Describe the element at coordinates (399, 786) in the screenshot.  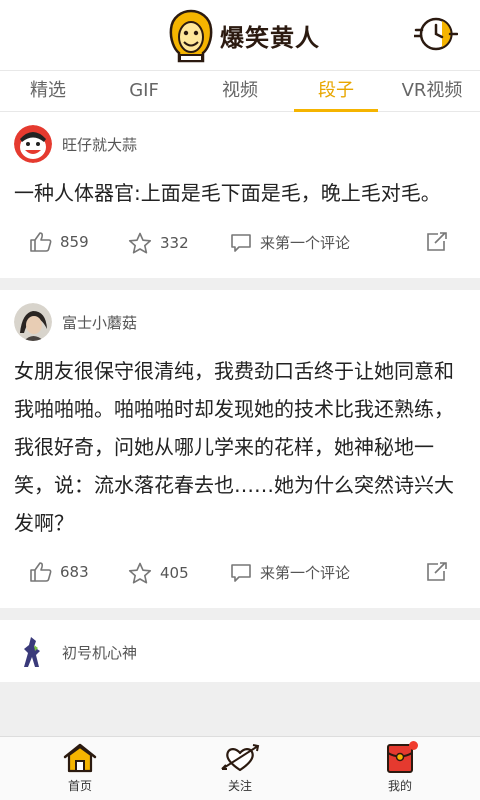
I see `nav-mine-label: 我的` at that location.